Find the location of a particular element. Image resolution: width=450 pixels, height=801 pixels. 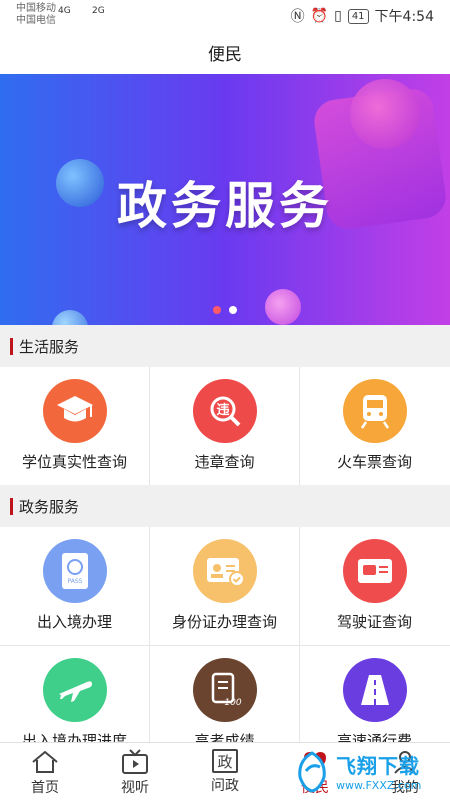

banner-title: 政务服务 is located at coordinates (225, 206).